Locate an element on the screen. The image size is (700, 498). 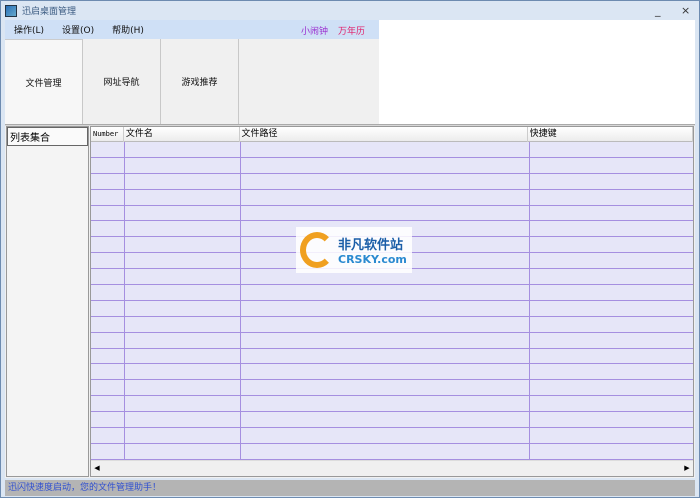
col-filename: 文件名 is located at coordinates (182, 134).